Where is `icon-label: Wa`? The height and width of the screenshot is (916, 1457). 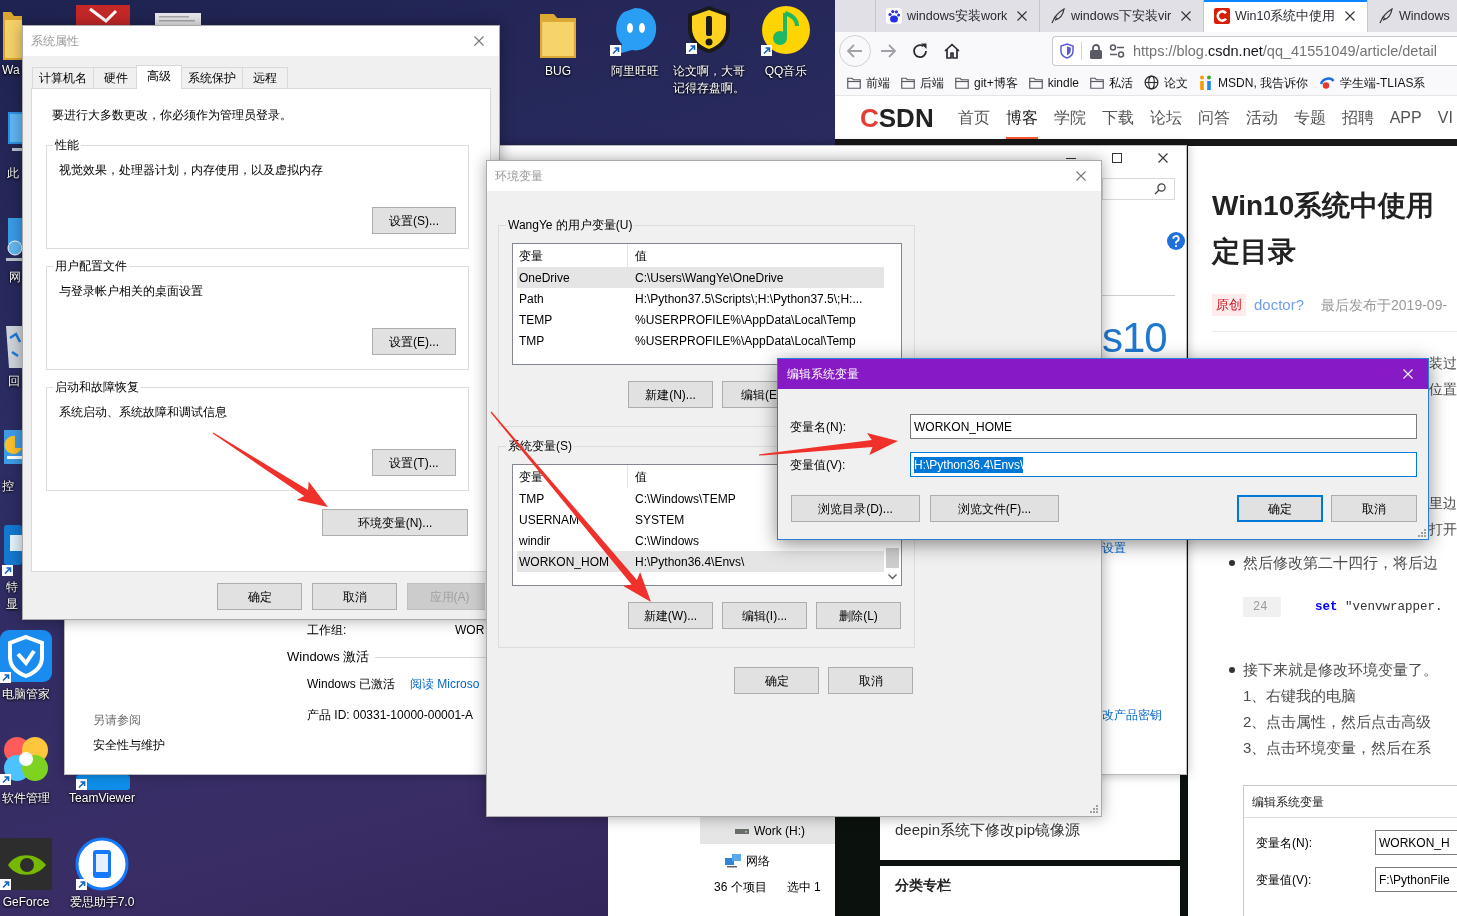
icon-label: Wa is located at coordinates (11, 70).